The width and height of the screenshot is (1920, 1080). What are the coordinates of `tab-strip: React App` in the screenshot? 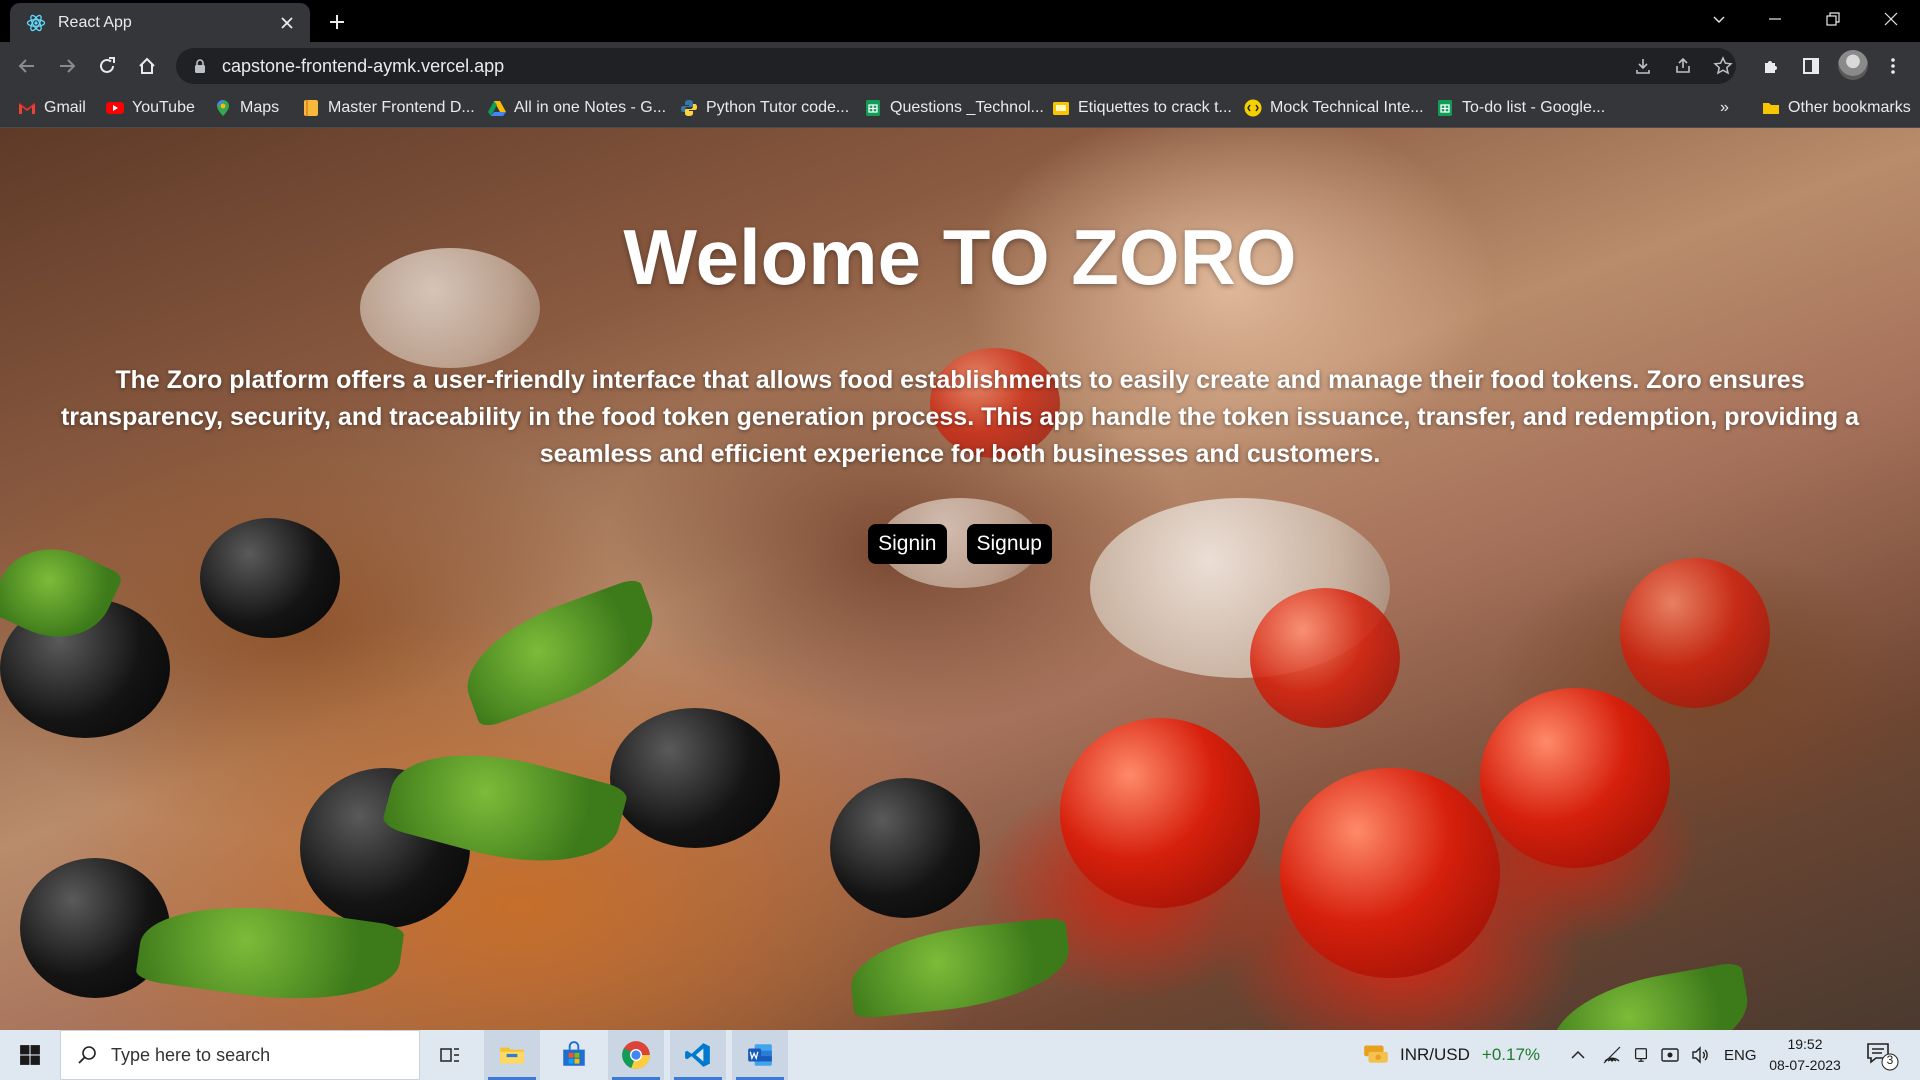 It's located at (960, 21).